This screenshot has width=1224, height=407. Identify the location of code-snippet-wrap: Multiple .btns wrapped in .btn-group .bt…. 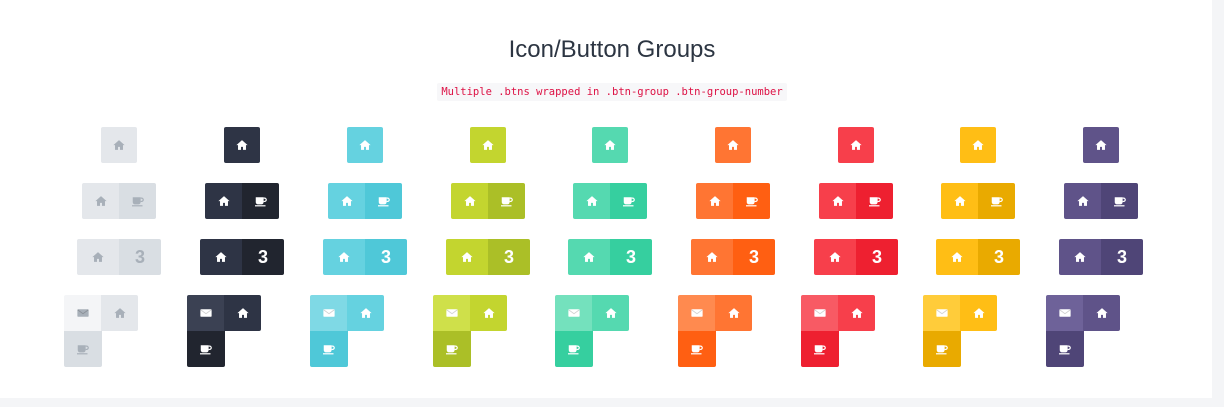
(612, 91).